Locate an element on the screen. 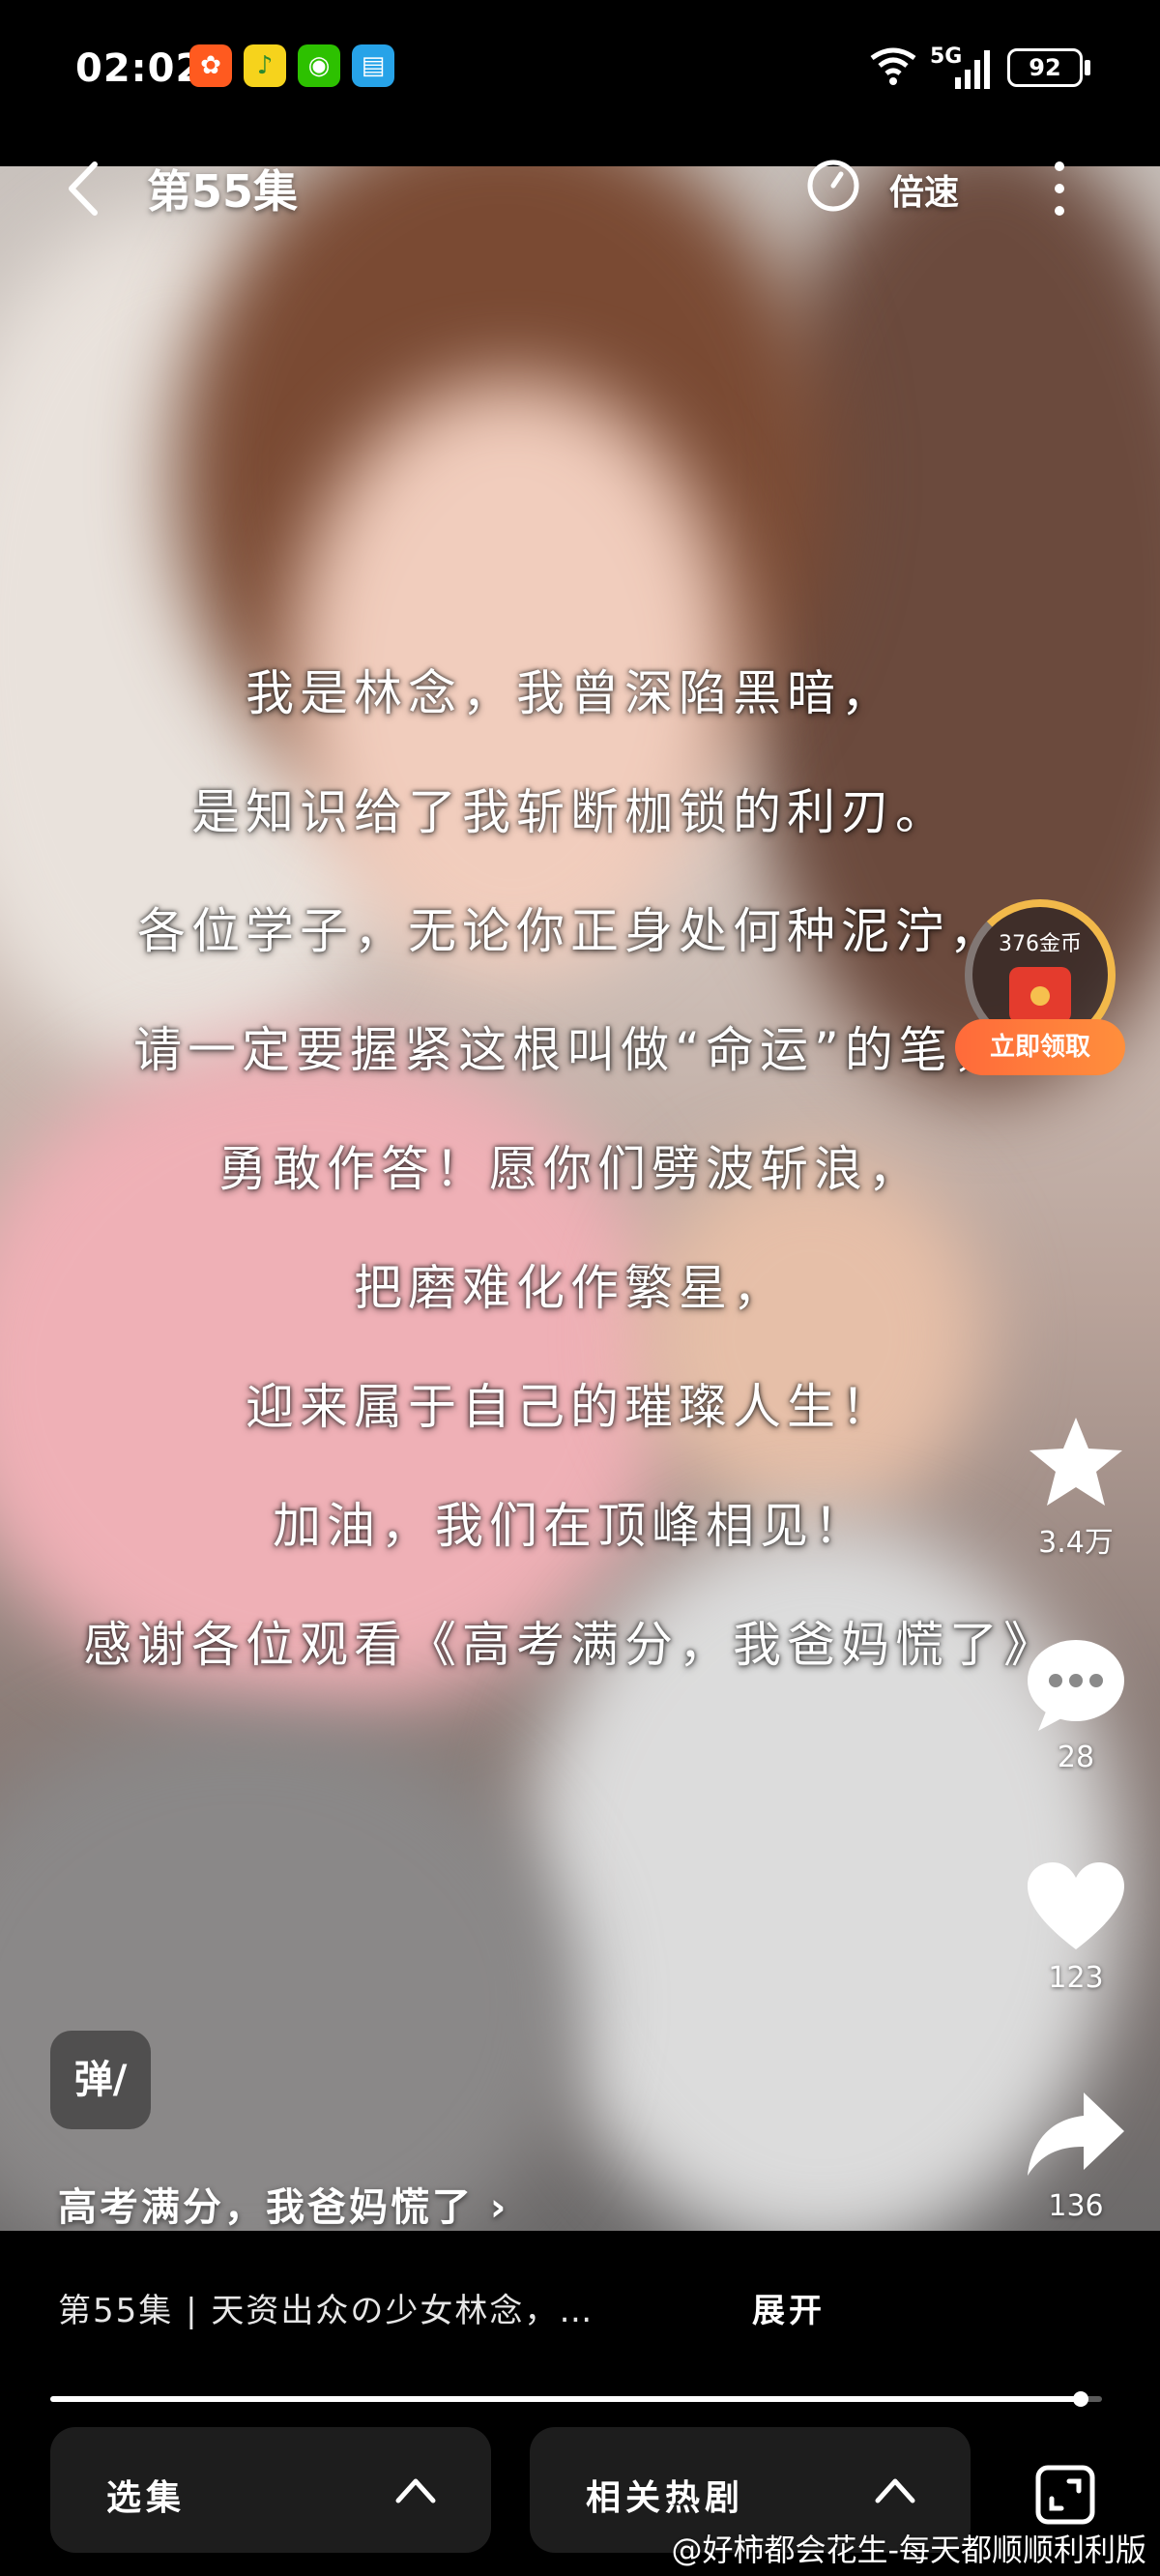 The image size is (1160, 2576). back-button is located at coordinates (84, 188).